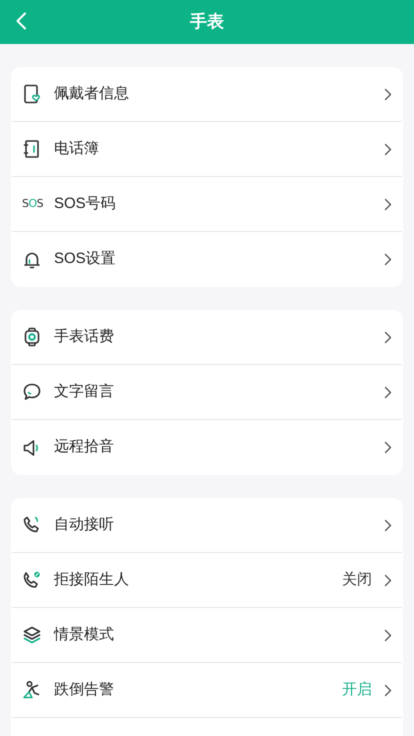 The image size is (414, 736). What do you see at coordinates (32, 204) in the screenshot?
I see `sos-icon: SOS` at bounding box center [32, 204].